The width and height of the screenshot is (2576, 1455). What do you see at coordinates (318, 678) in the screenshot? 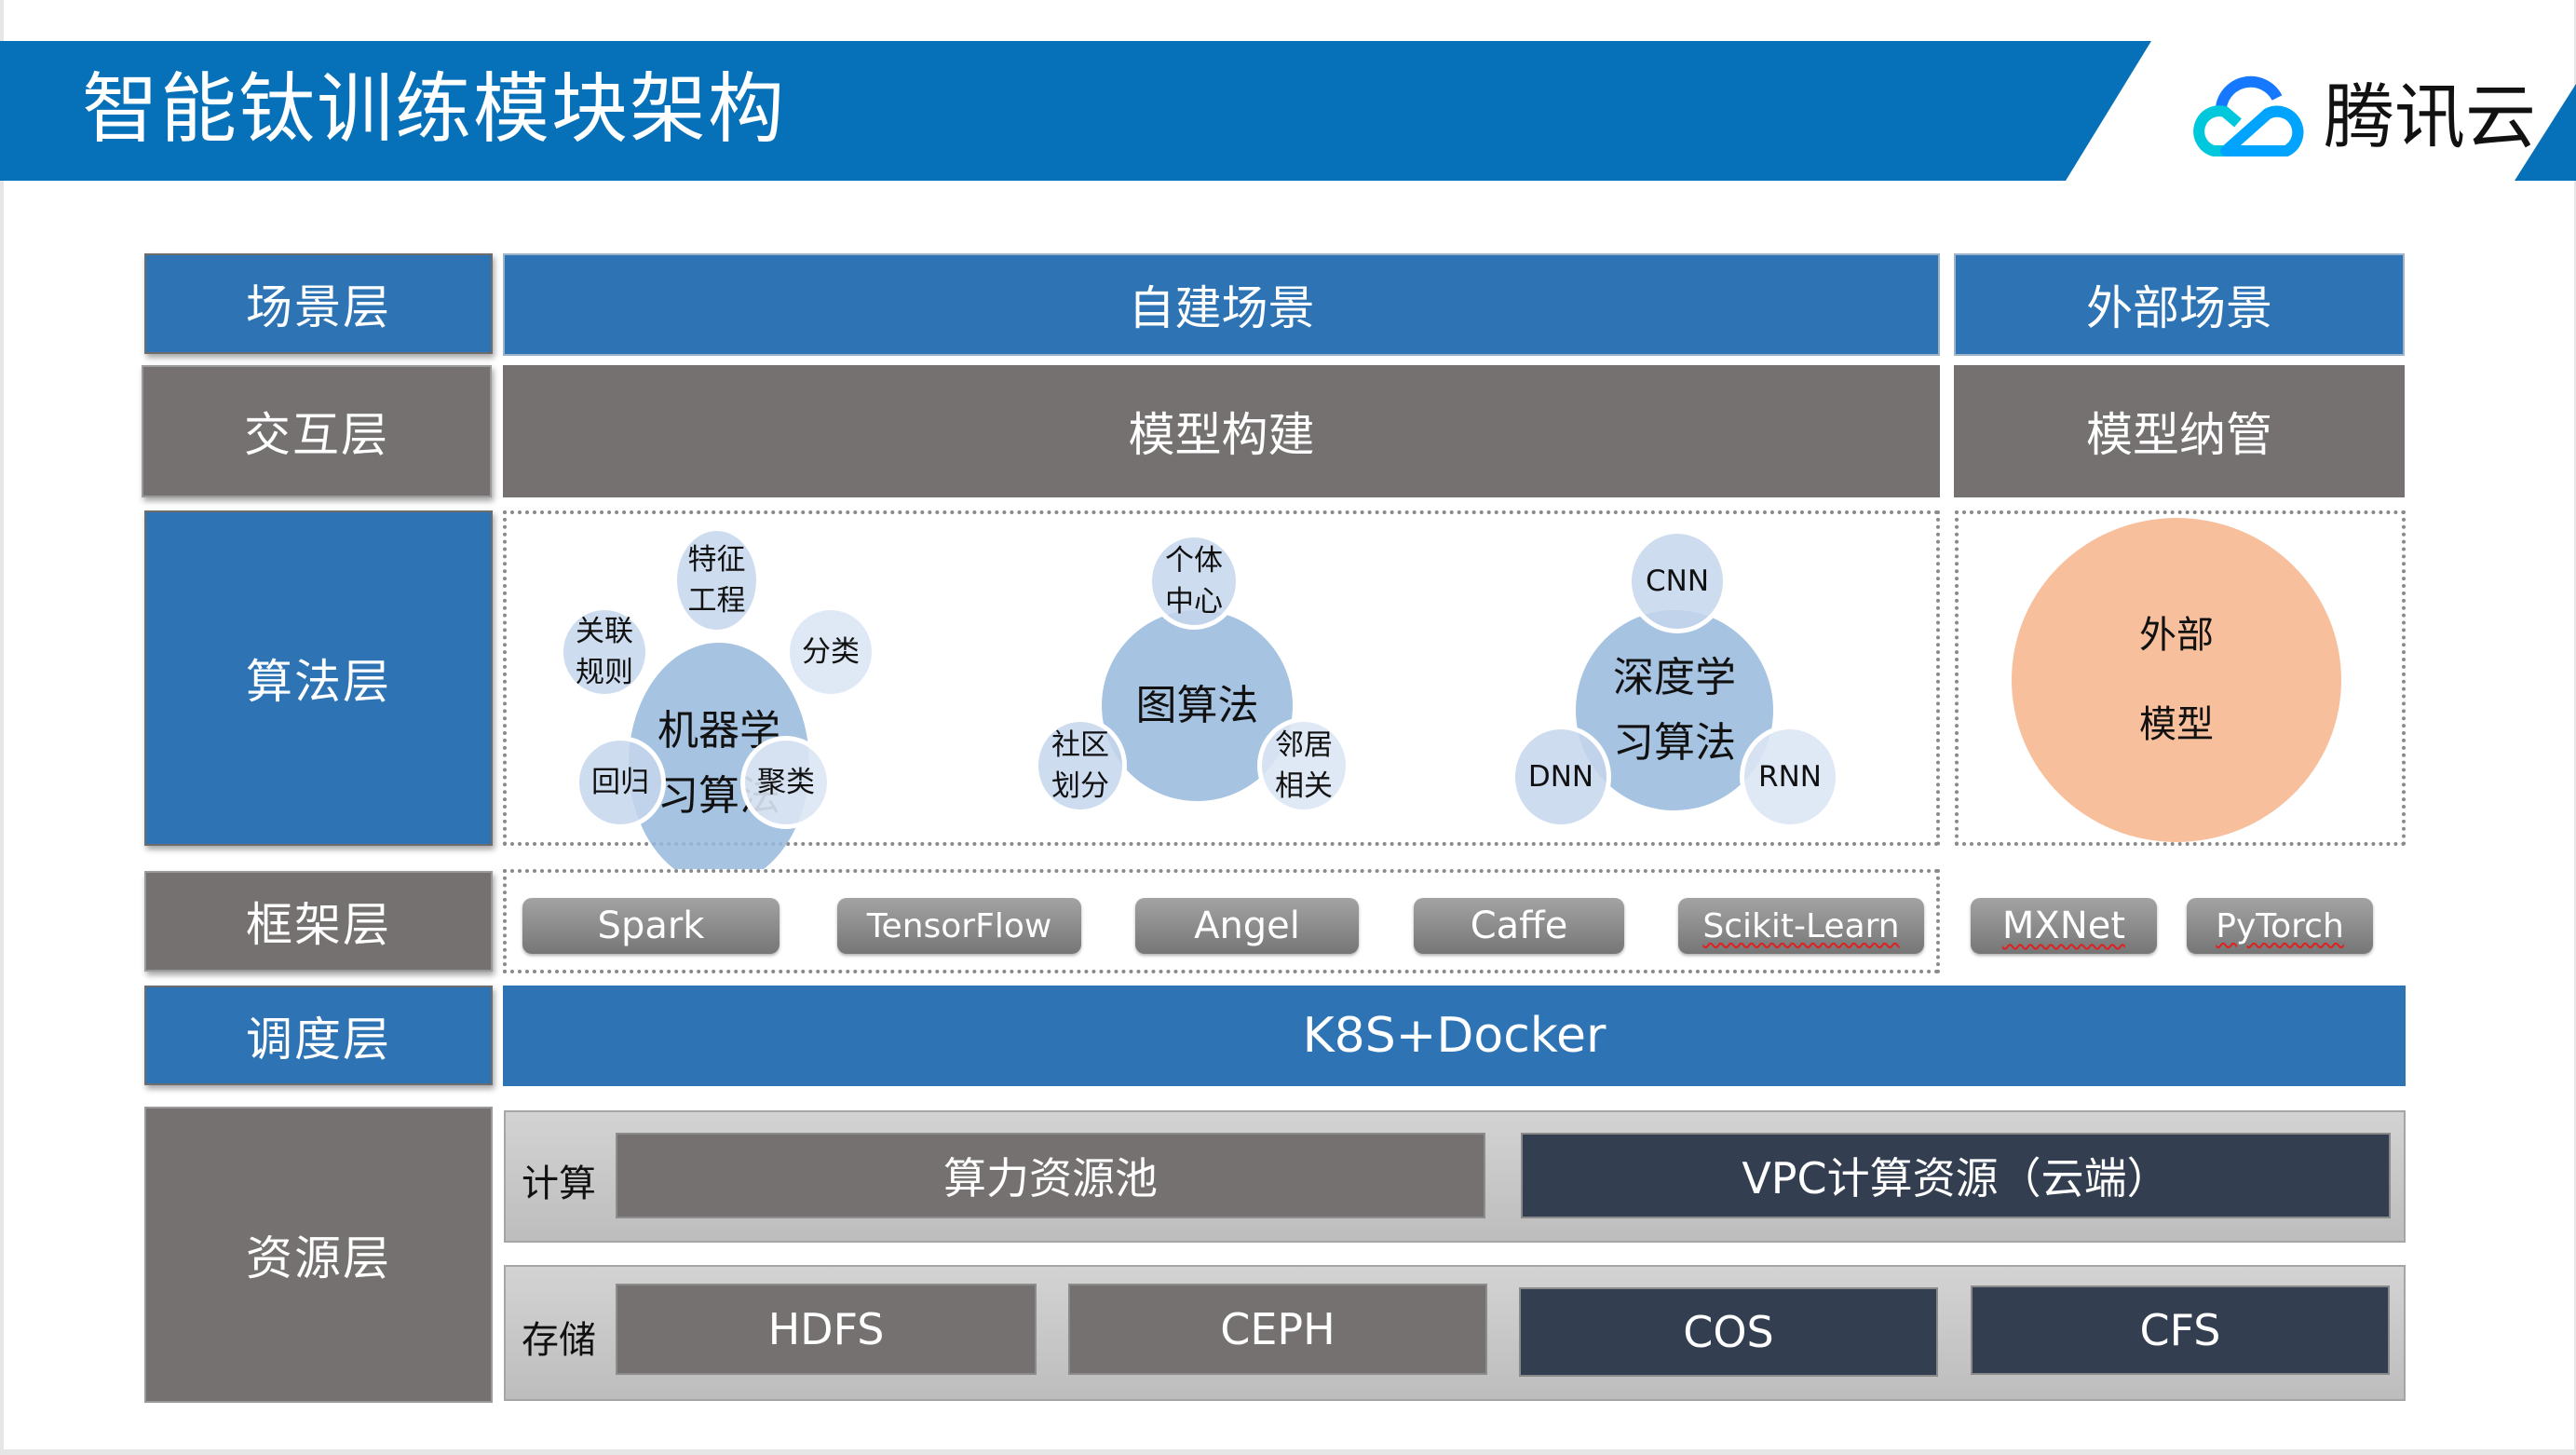
I see `algorithm-layer-label: 算法层` at bounding box center [318, 678].